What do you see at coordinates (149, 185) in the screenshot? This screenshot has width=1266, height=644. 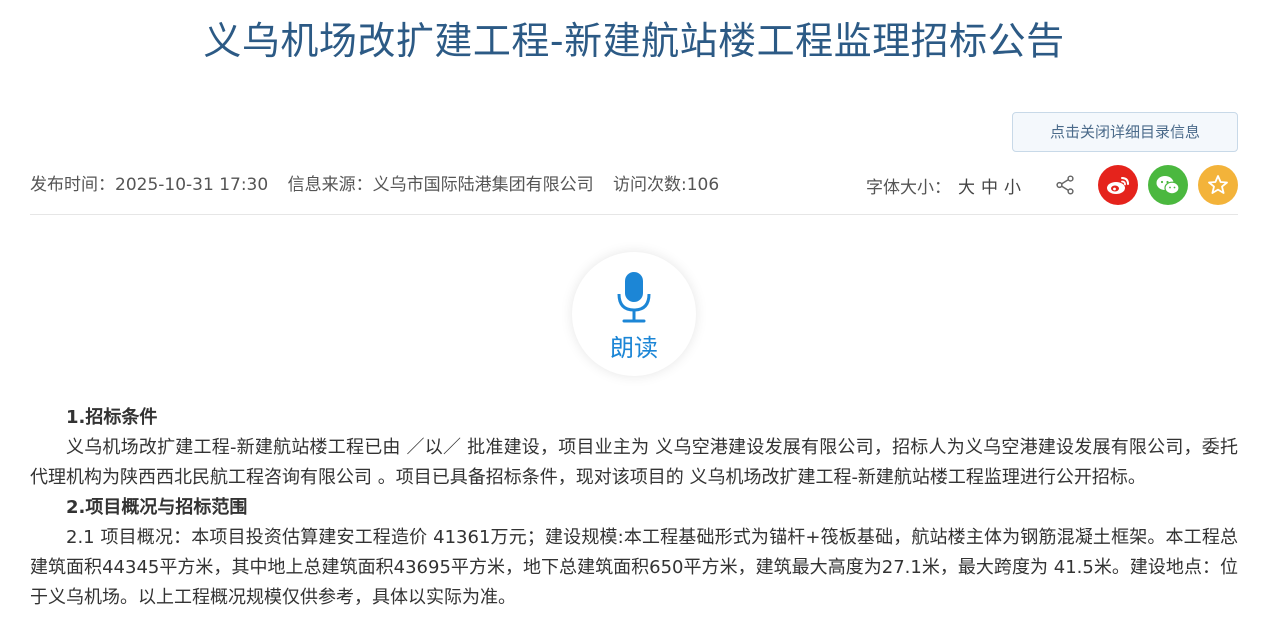 I see `publish-time: 发布时间：2025-10-31 17:30` at bounding box center [149, 185].